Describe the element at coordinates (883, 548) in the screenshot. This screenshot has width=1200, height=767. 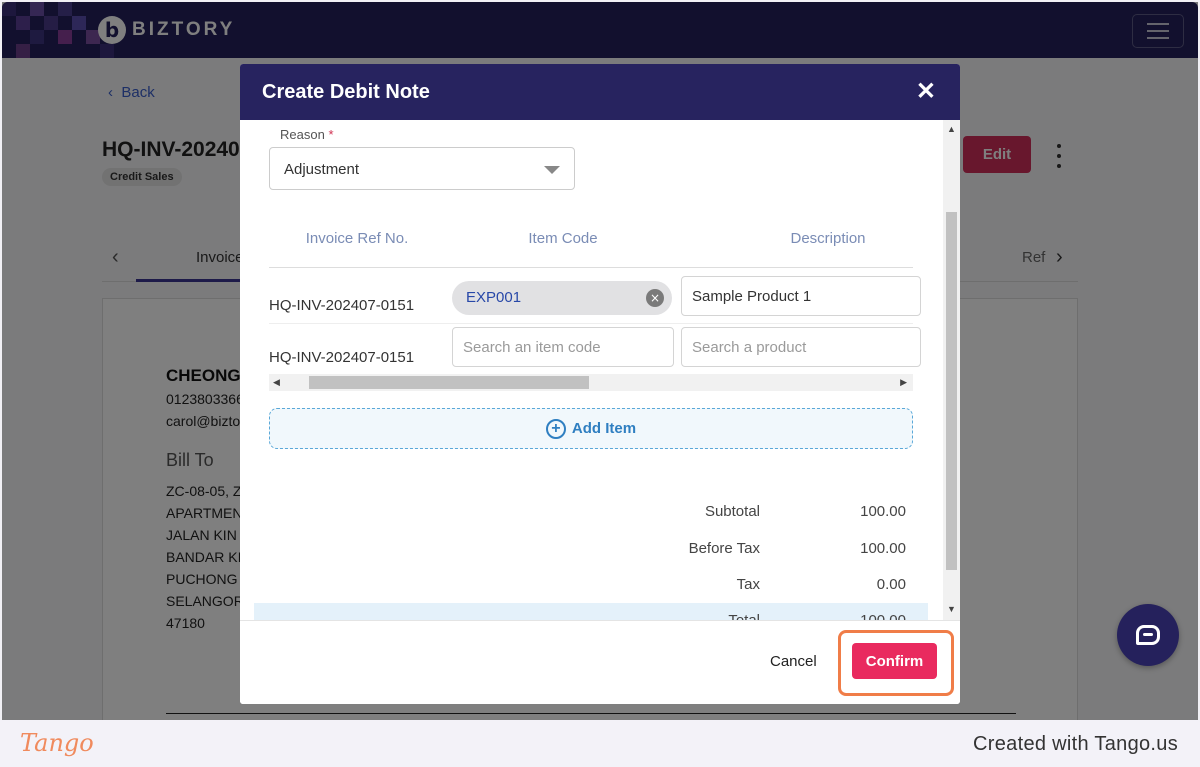
I see `before-tax-value: 100.00` at that location.